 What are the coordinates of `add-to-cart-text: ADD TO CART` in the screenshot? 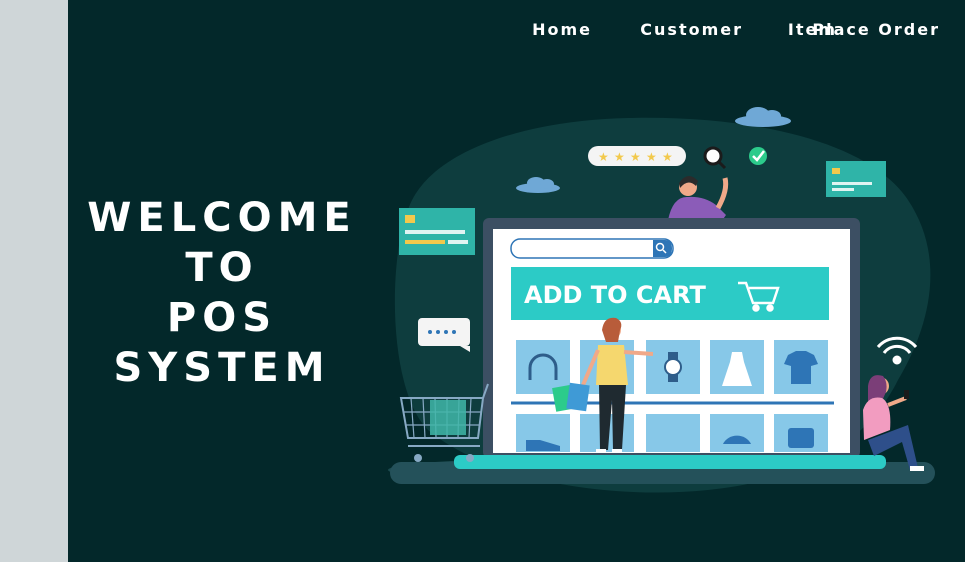 It's located at (615, 295).